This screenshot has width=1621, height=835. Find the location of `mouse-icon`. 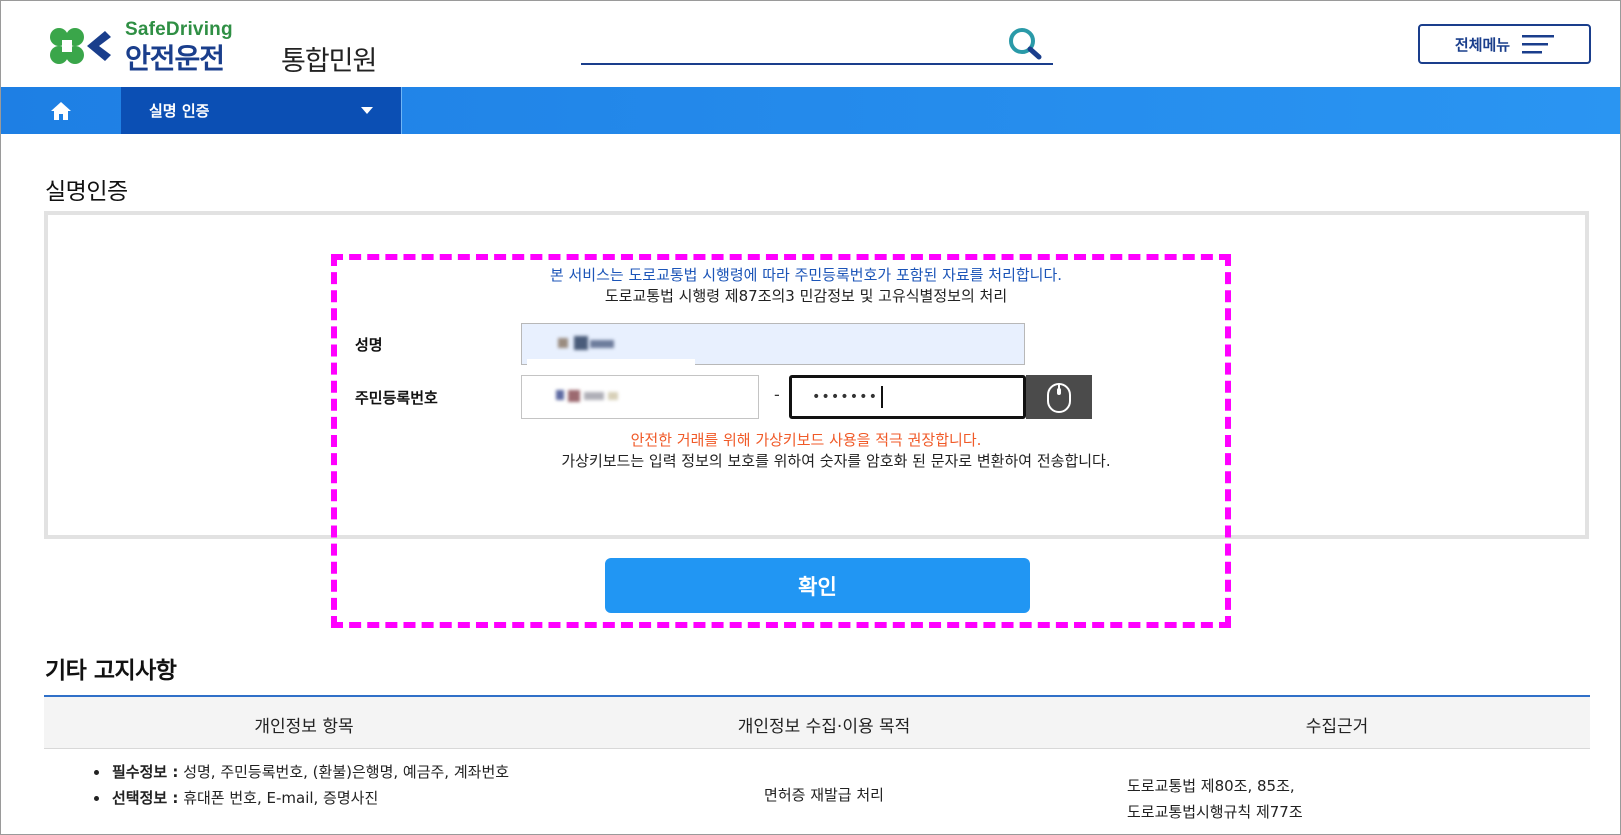

mouse-icon is located at coordinates (1059, 398).